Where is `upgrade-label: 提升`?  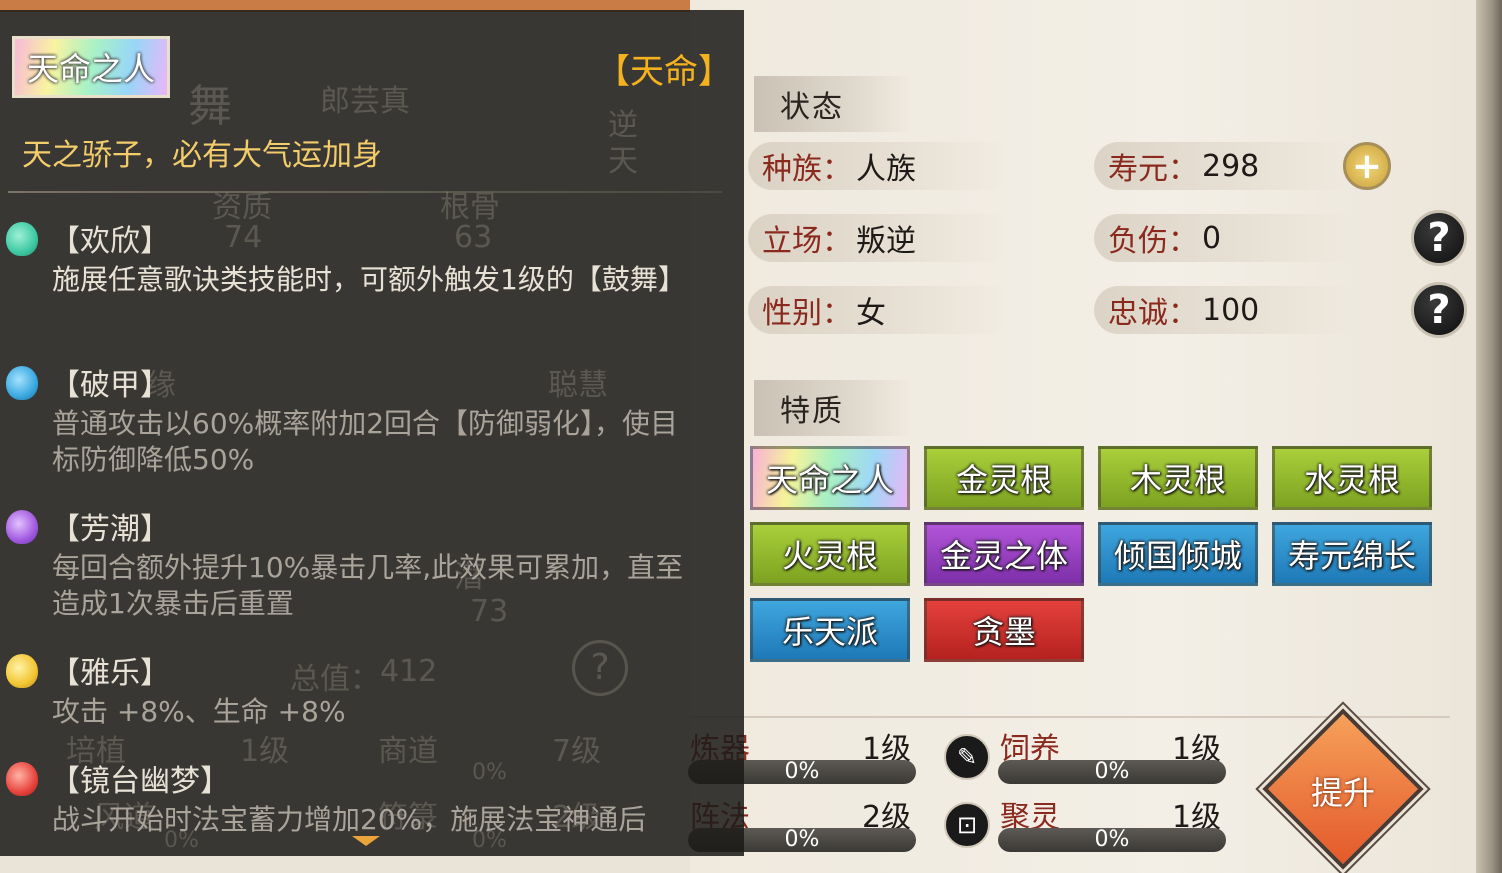
upgrade-label: 提升 is located at coordinates (1343, 791).